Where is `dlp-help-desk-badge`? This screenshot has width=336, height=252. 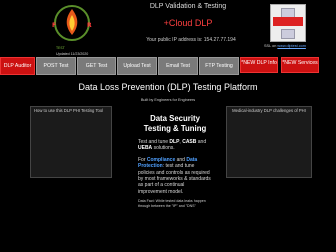 dlp-help-desk-badge is located at coordinates (288, 23).